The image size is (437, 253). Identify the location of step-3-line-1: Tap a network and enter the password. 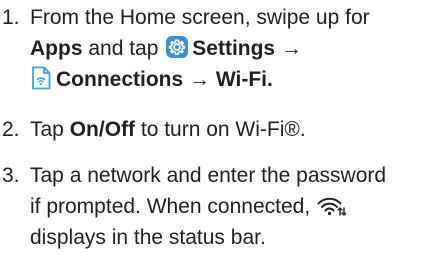
(208, 175).